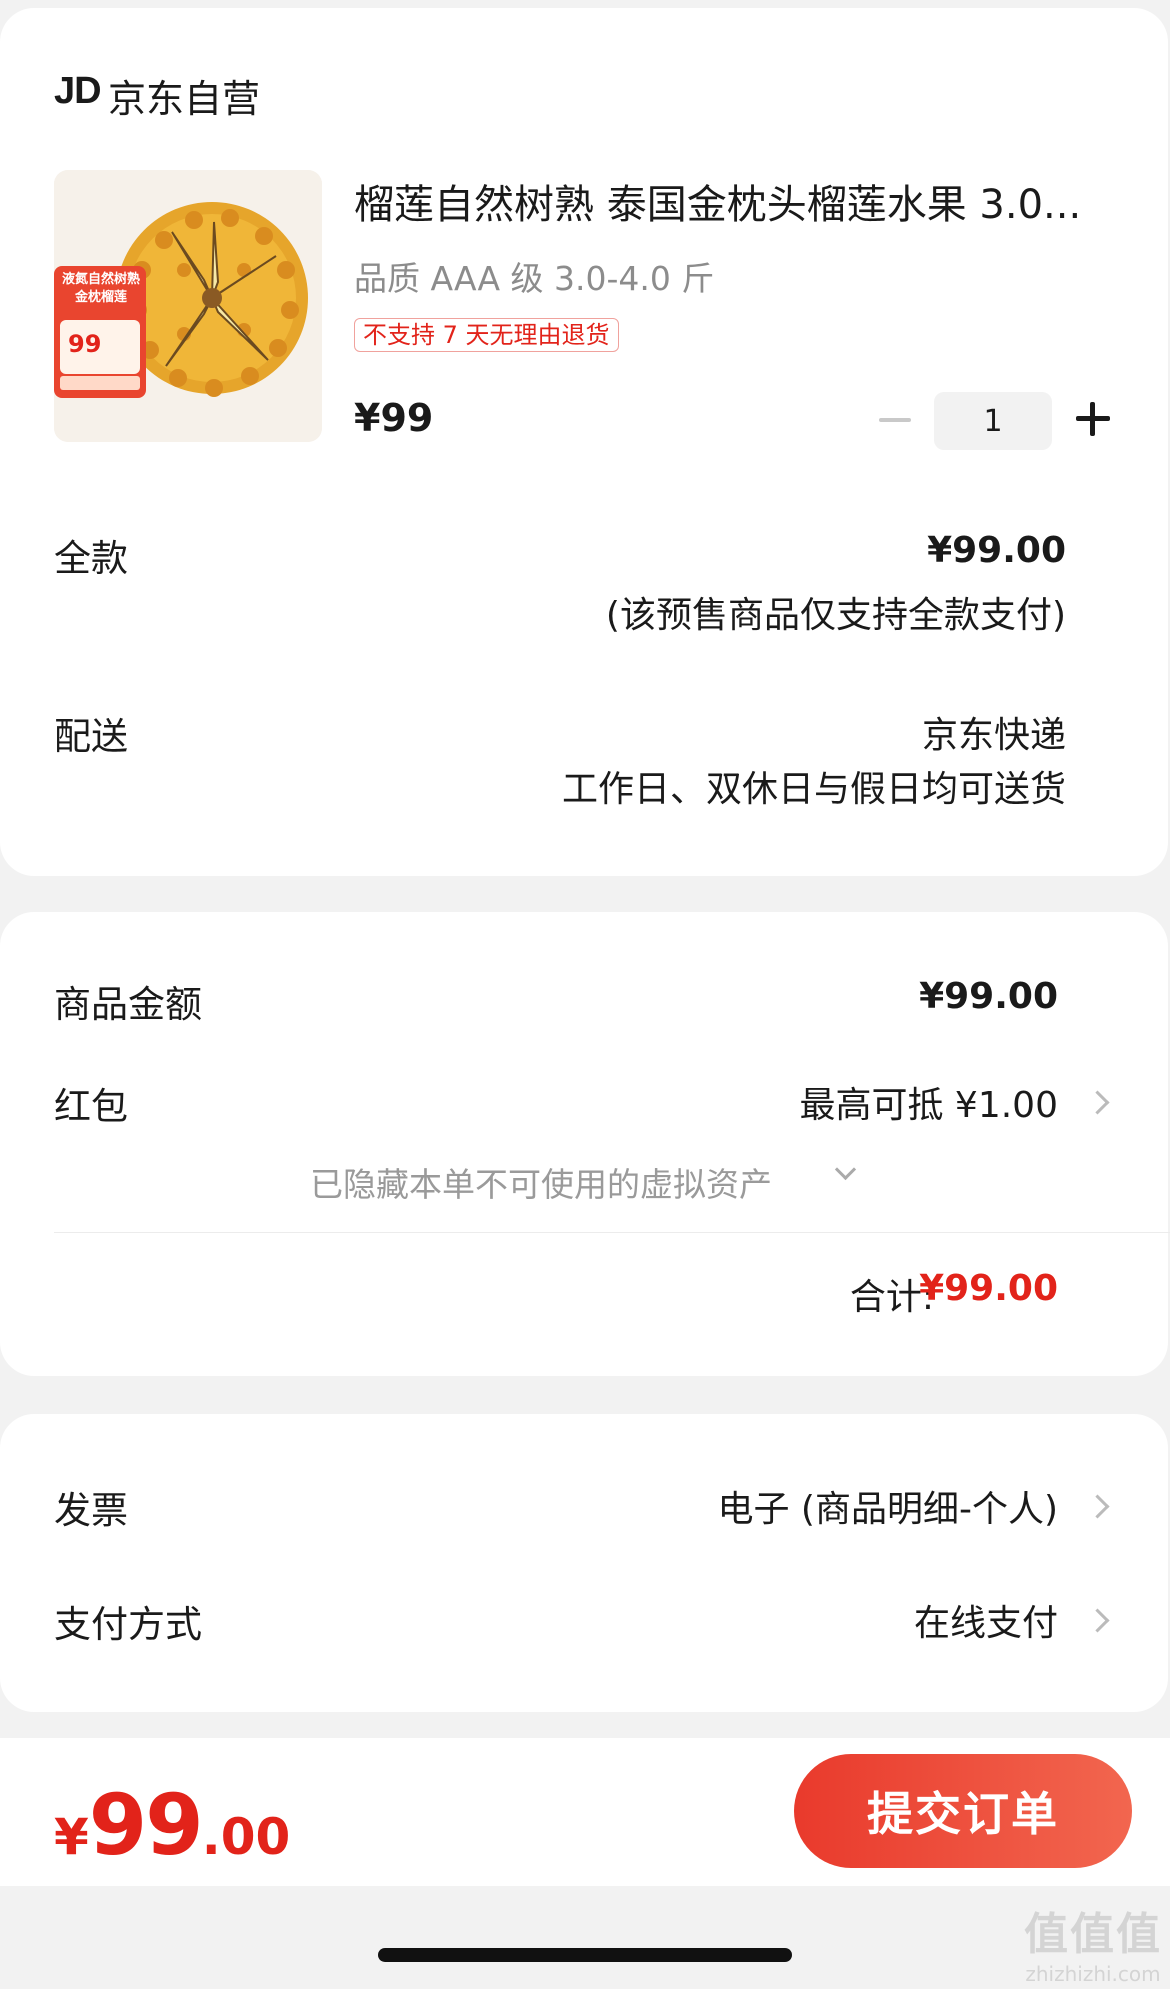 This screenshot has width=1170, height=1989. What do you see at coordinates (612, 1232) in the screenshot?
I see `divider` at bounding box center [612, 1232].